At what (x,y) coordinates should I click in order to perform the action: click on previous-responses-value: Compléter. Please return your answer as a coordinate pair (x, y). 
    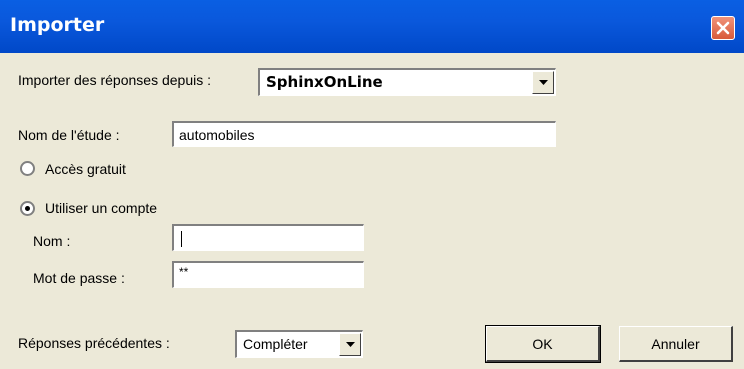
    Looking at the image, I should click on (275, 344).